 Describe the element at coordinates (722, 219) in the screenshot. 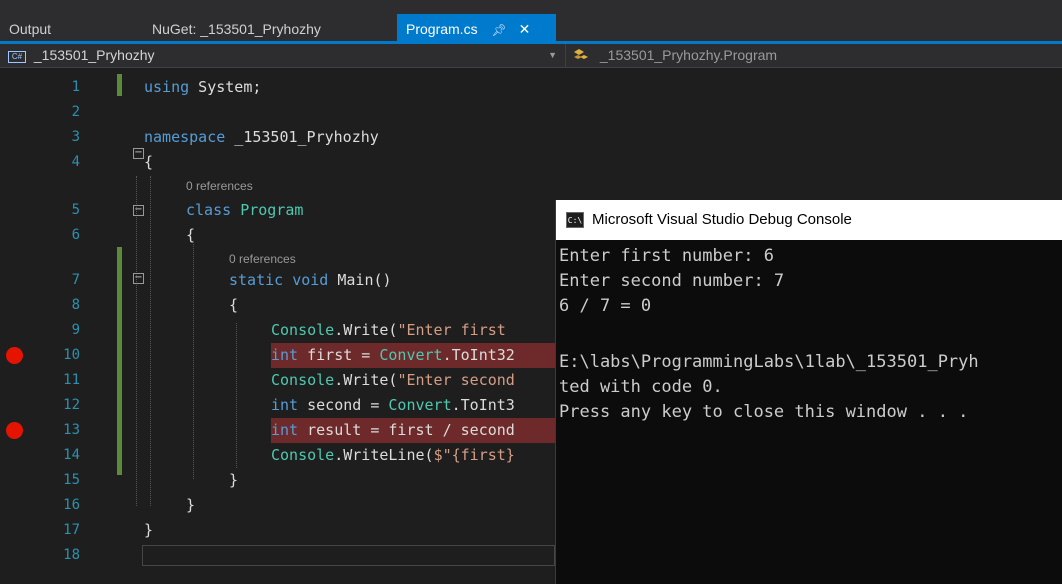

I see `console-title: Microsoft Visual Studio Debug Console` at that location.